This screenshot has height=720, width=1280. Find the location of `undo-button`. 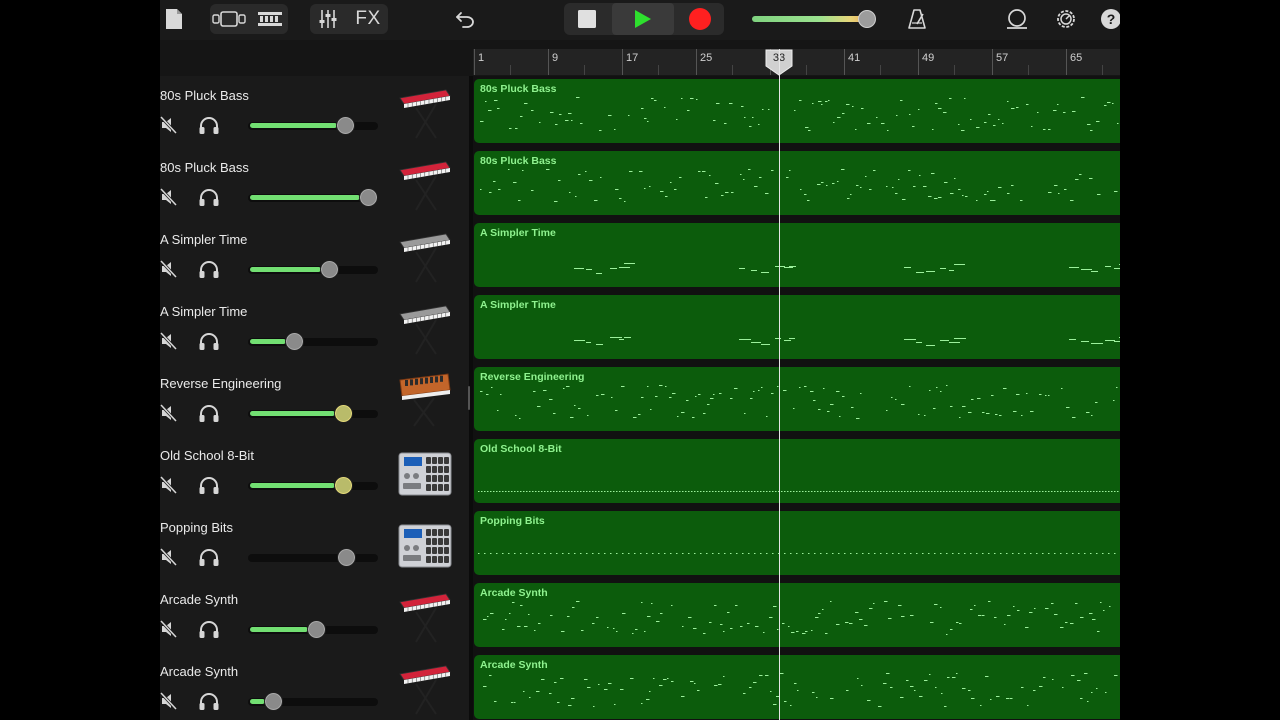

undo-button is located at coordinates (465, 19).